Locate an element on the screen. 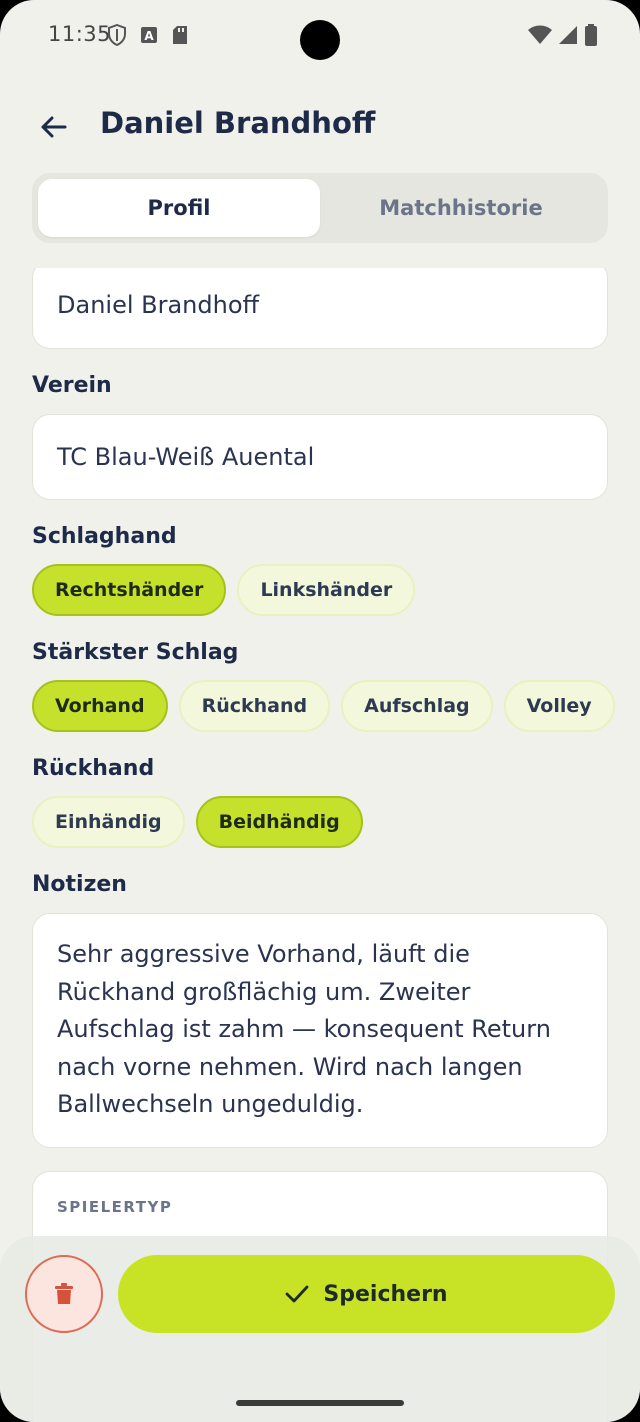 This screenshot has height=1422, width=640. hand-chip-group: Rechtshänder Linkshänder is located at coordinates (224, 590).